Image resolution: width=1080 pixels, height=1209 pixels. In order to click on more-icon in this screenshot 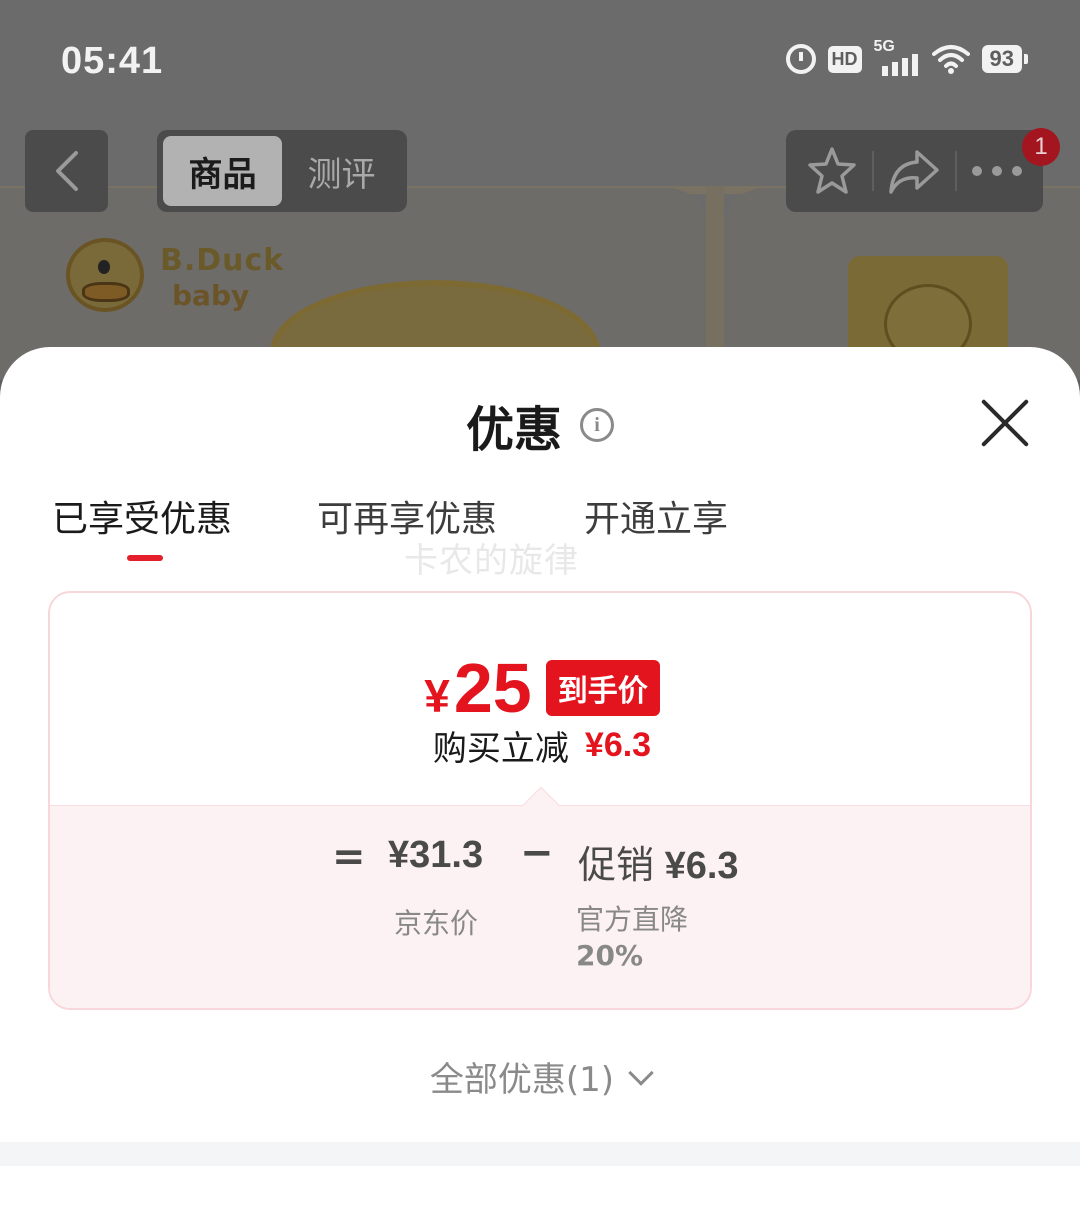, I will do `click(997, 171)`.